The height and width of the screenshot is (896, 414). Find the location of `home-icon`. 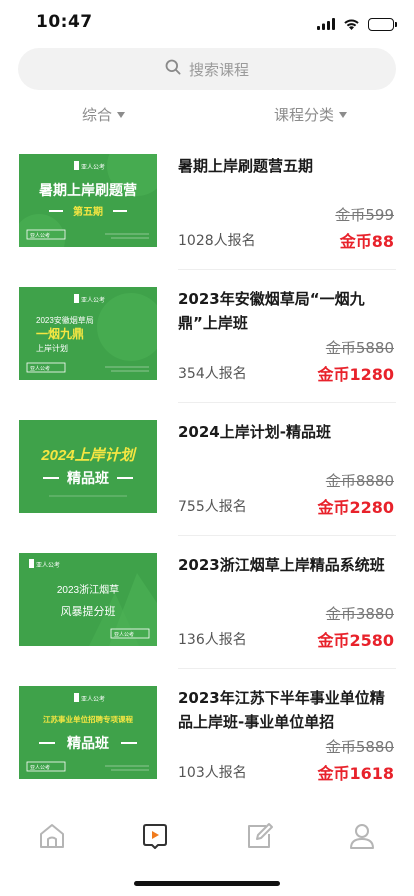

home-icon is located at coordinates (52, 838).